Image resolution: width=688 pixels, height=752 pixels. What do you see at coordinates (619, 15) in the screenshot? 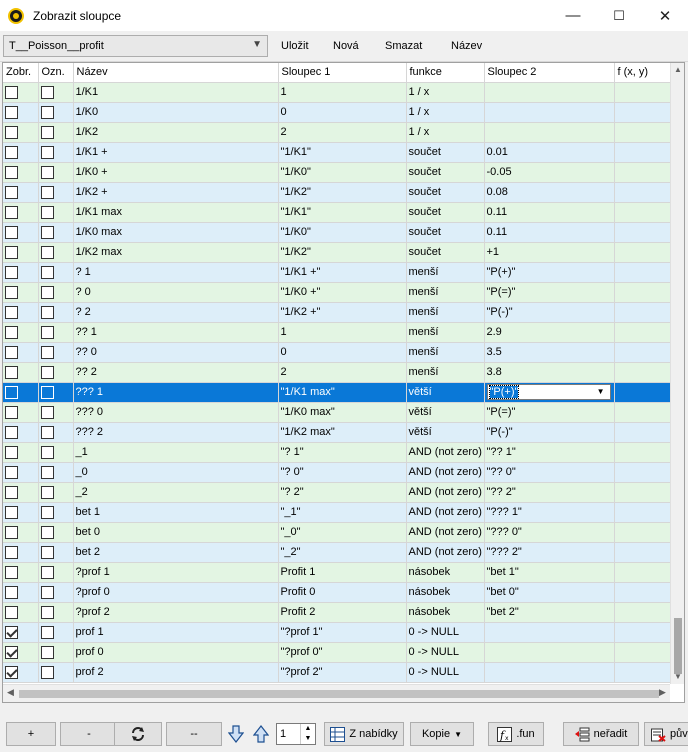
I see `maximize-button: ☐` at bounding box center [619, 15].